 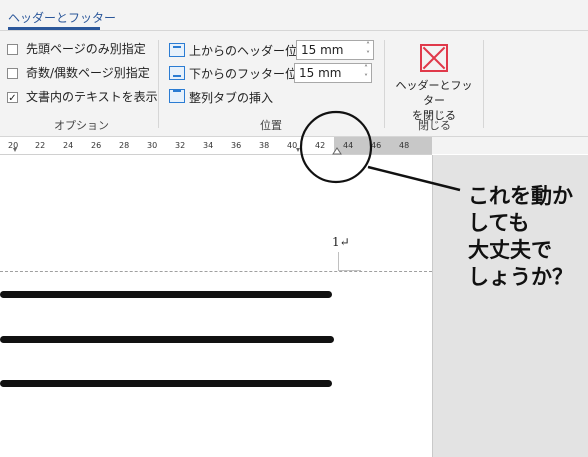 I want to click on annotation-text: これを動か しても 大丈夫で しょうか？, so click(x=520, y=236).